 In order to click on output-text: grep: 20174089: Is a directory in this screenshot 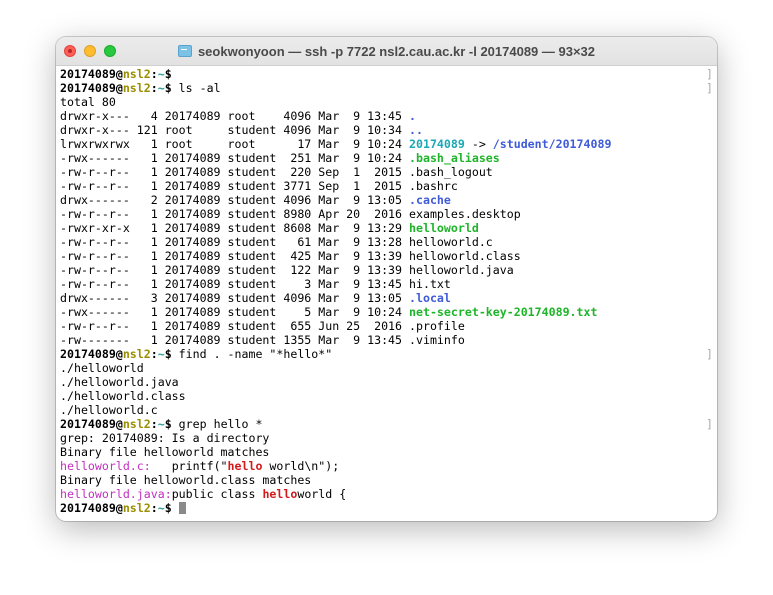, I will do `click(165, 438)`.